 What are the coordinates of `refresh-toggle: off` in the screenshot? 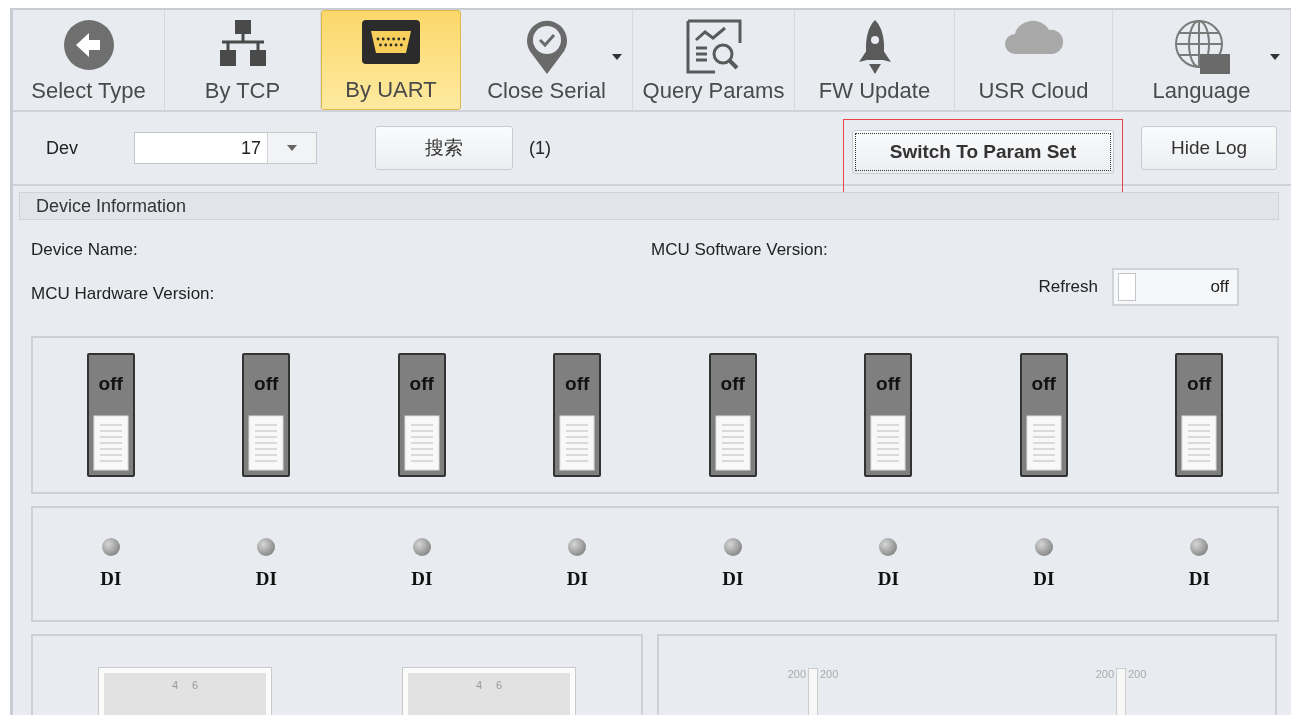 It's located at (1175, 287).